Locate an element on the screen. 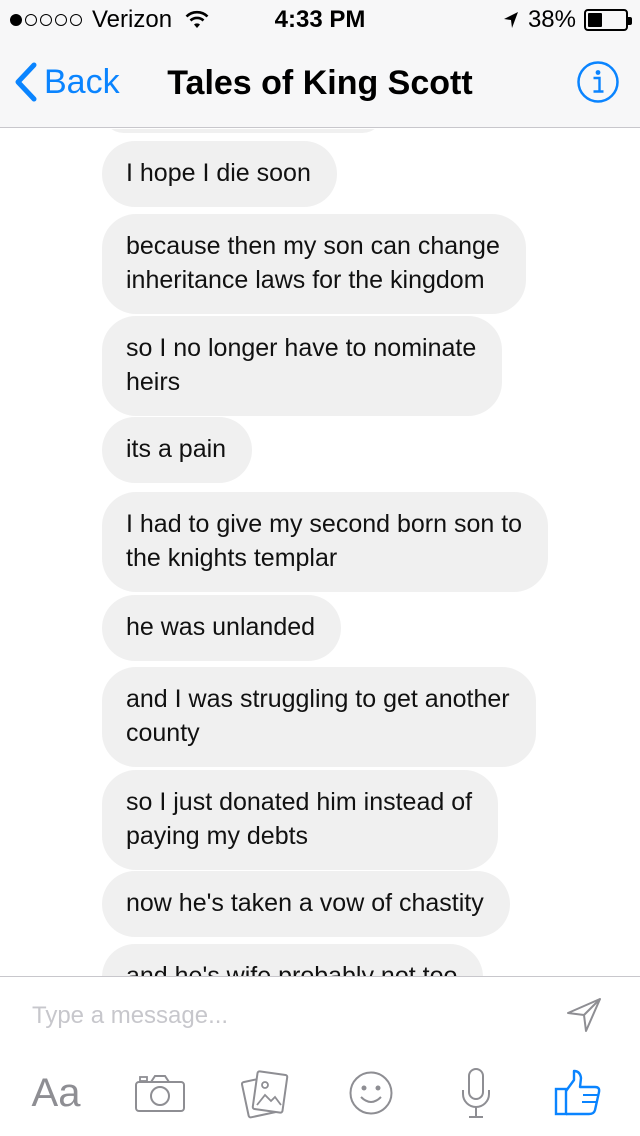 The height and width of the screenshot is (1136, 640). composer: Aa is located at coordinates (320, 1056).